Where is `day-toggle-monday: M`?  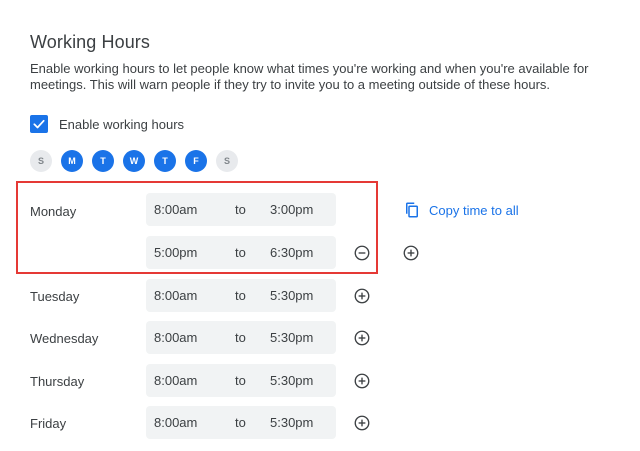 day-toggle-monday: M is located at coordinates (72, 161).